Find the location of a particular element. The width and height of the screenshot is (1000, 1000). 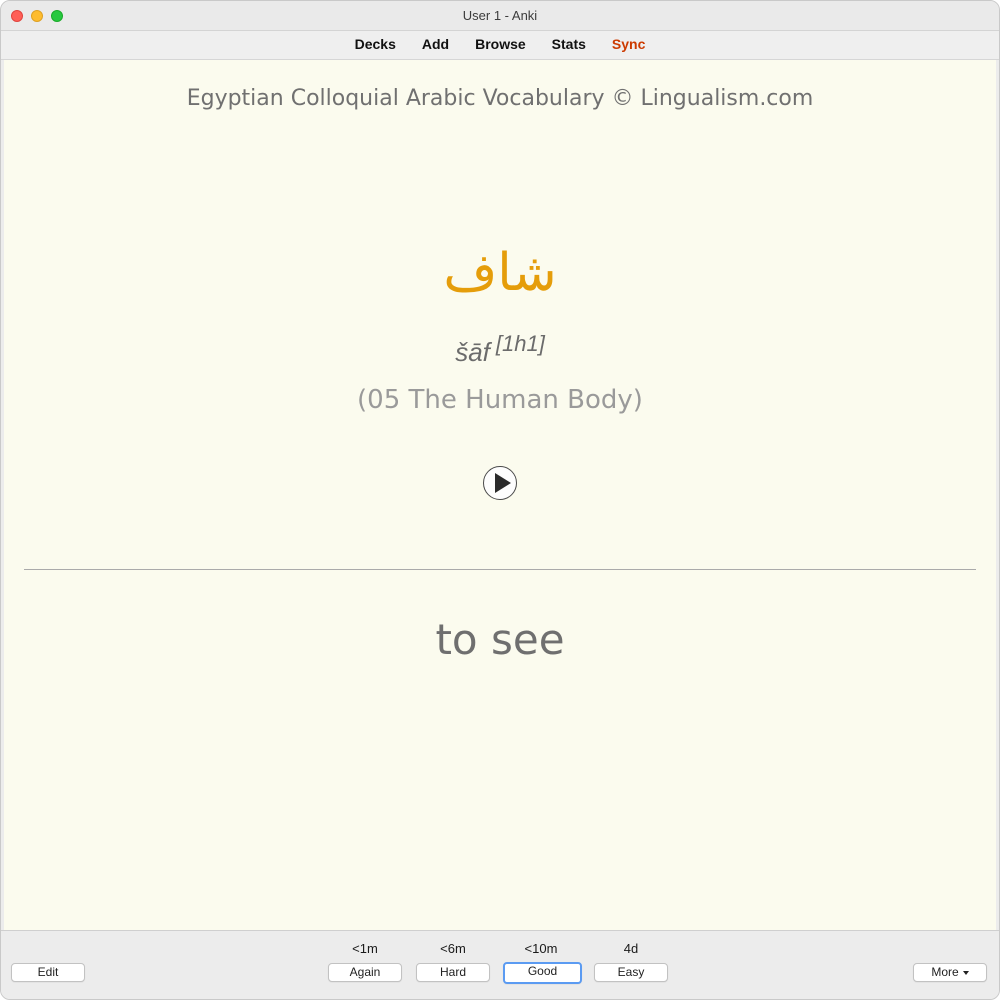

arabic-word: شاف is located at coordinates (500, 273).